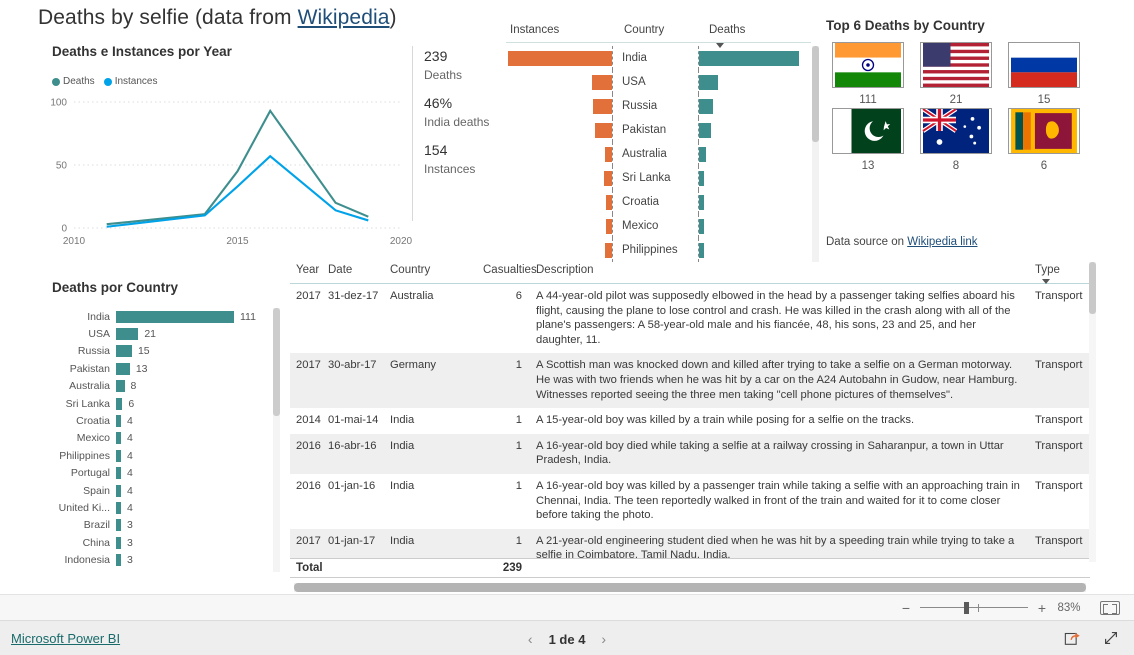  I want to click on bar-row: Philippines 4, so click(158, 455).